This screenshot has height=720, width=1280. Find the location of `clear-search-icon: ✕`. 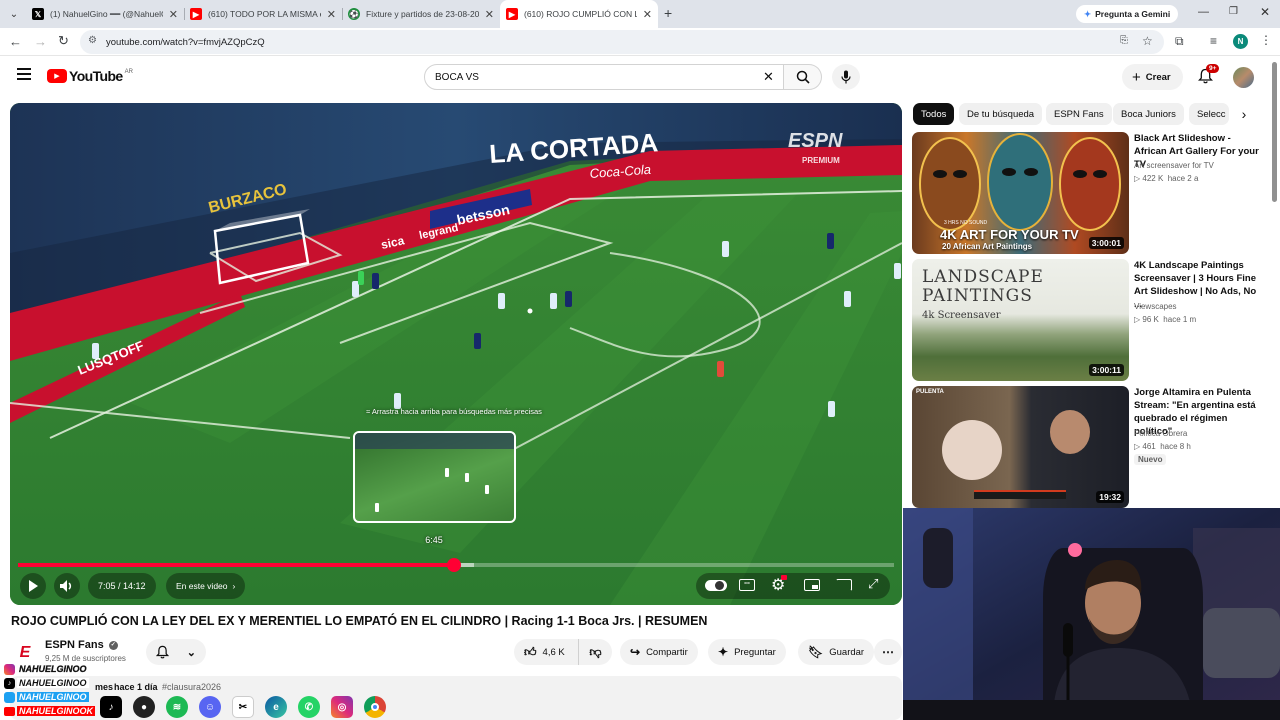

clear-search-icon: ✕ is located at coordinates (768, 77).